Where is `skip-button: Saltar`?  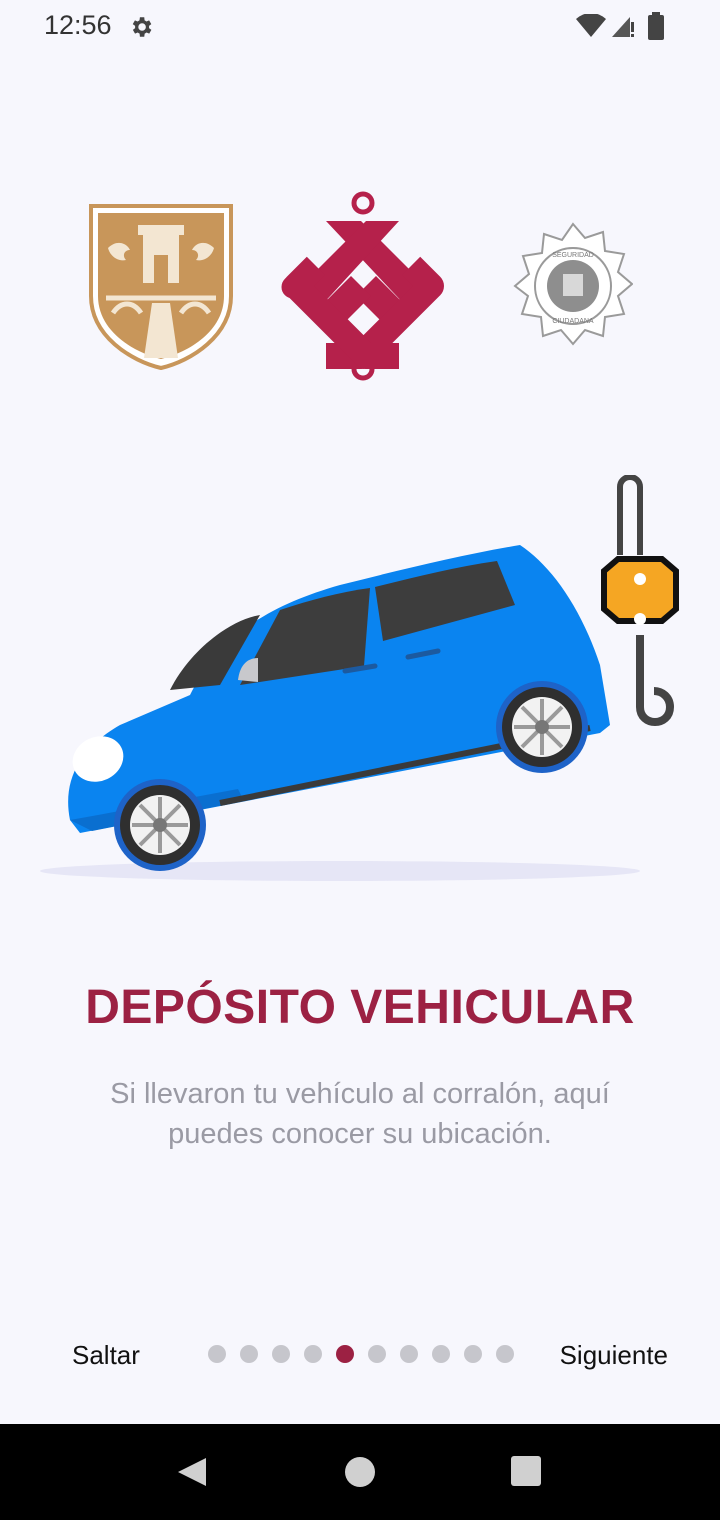
skip-button: Saltar is located at coordinates (106, 1355).